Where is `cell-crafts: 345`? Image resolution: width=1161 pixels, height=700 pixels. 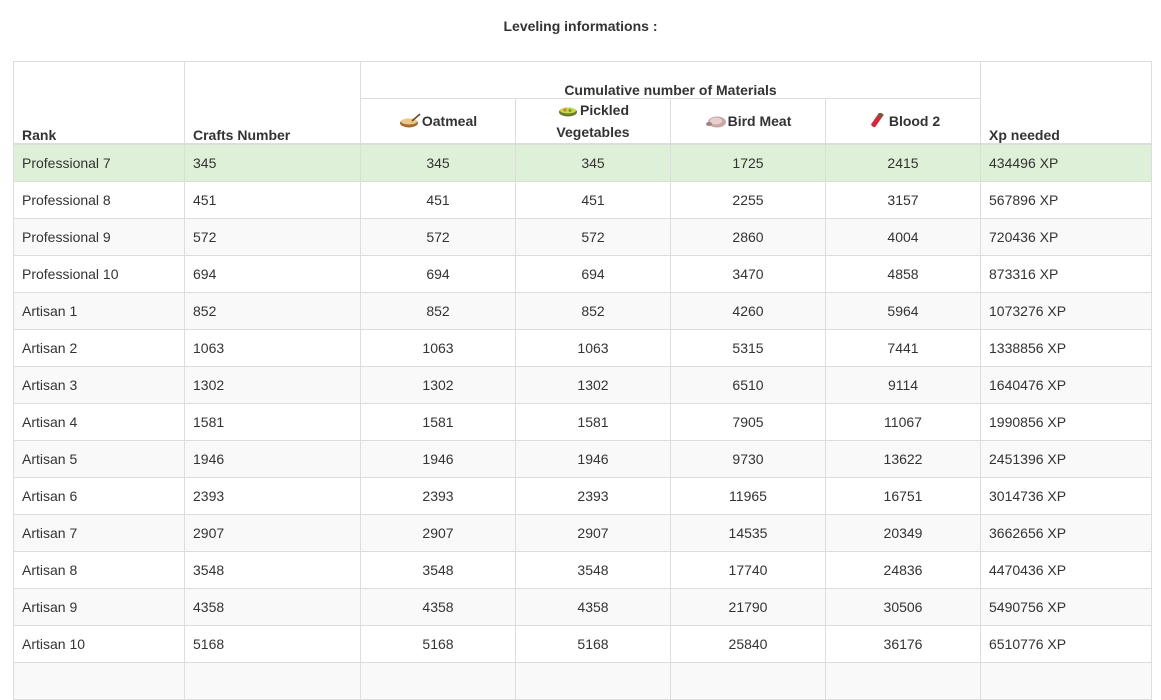
cell-crafts: 345 is located at coordinates (272, 162).